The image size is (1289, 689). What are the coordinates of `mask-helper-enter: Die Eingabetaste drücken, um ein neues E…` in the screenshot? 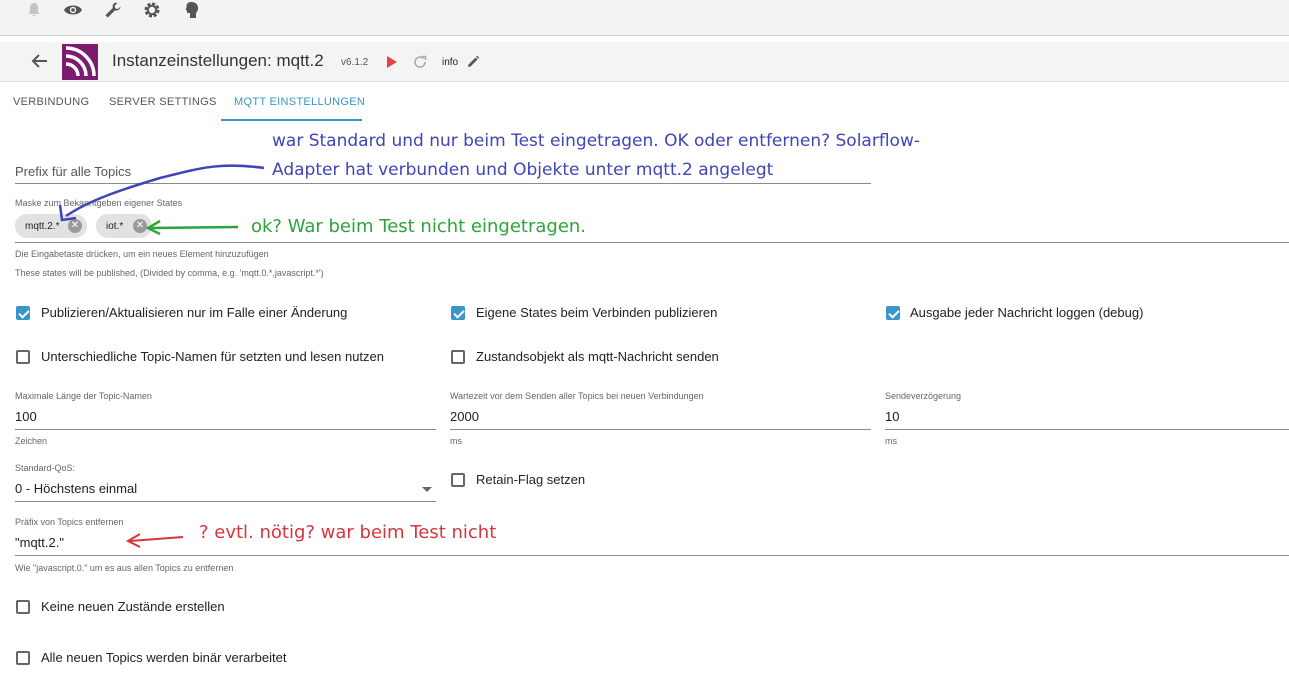 It's located at (142, 254).